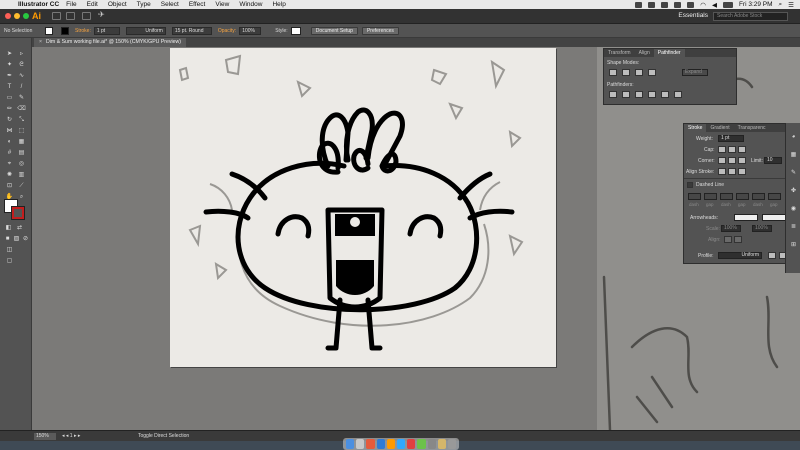  Describe the element at coordinates (619, 53) in the screenshot. I see `tab-transform: Transform` at that location.